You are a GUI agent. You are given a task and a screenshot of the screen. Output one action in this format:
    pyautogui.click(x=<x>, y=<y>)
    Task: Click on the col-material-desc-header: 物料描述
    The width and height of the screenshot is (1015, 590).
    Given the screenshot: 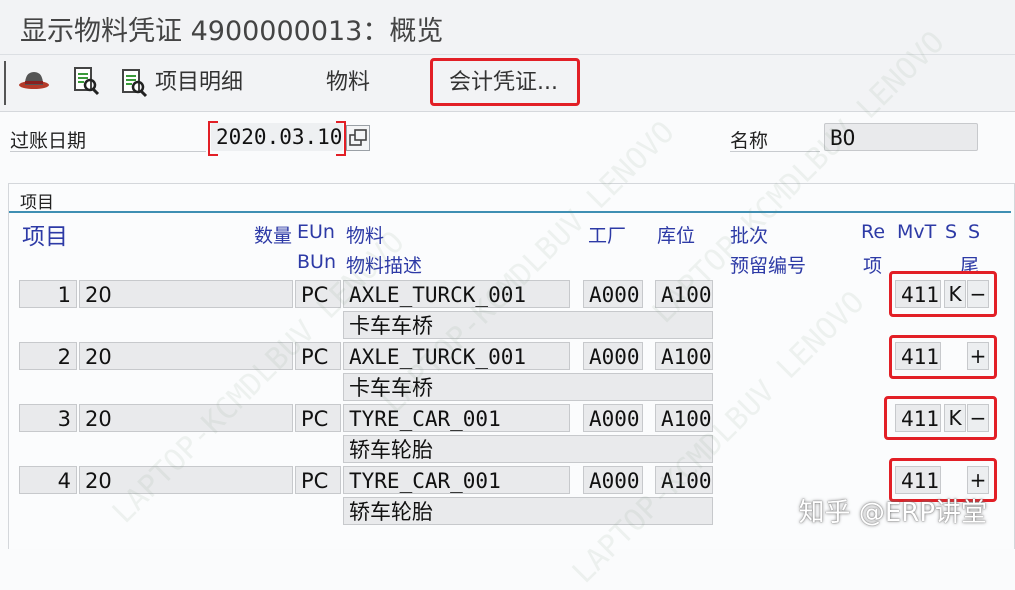 What is the action you would take?
    pyautogui.click(x=384, y=264)
    